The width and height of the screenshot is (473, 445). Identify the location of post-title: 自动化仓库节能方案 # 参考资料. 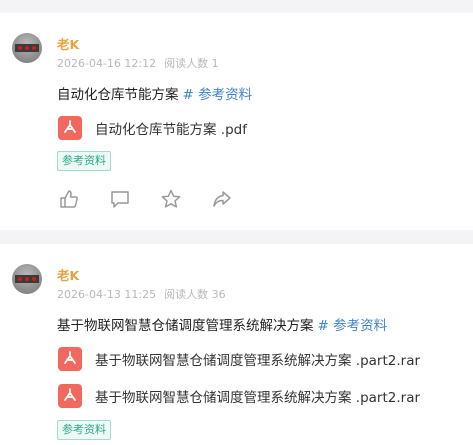
(154, 93).